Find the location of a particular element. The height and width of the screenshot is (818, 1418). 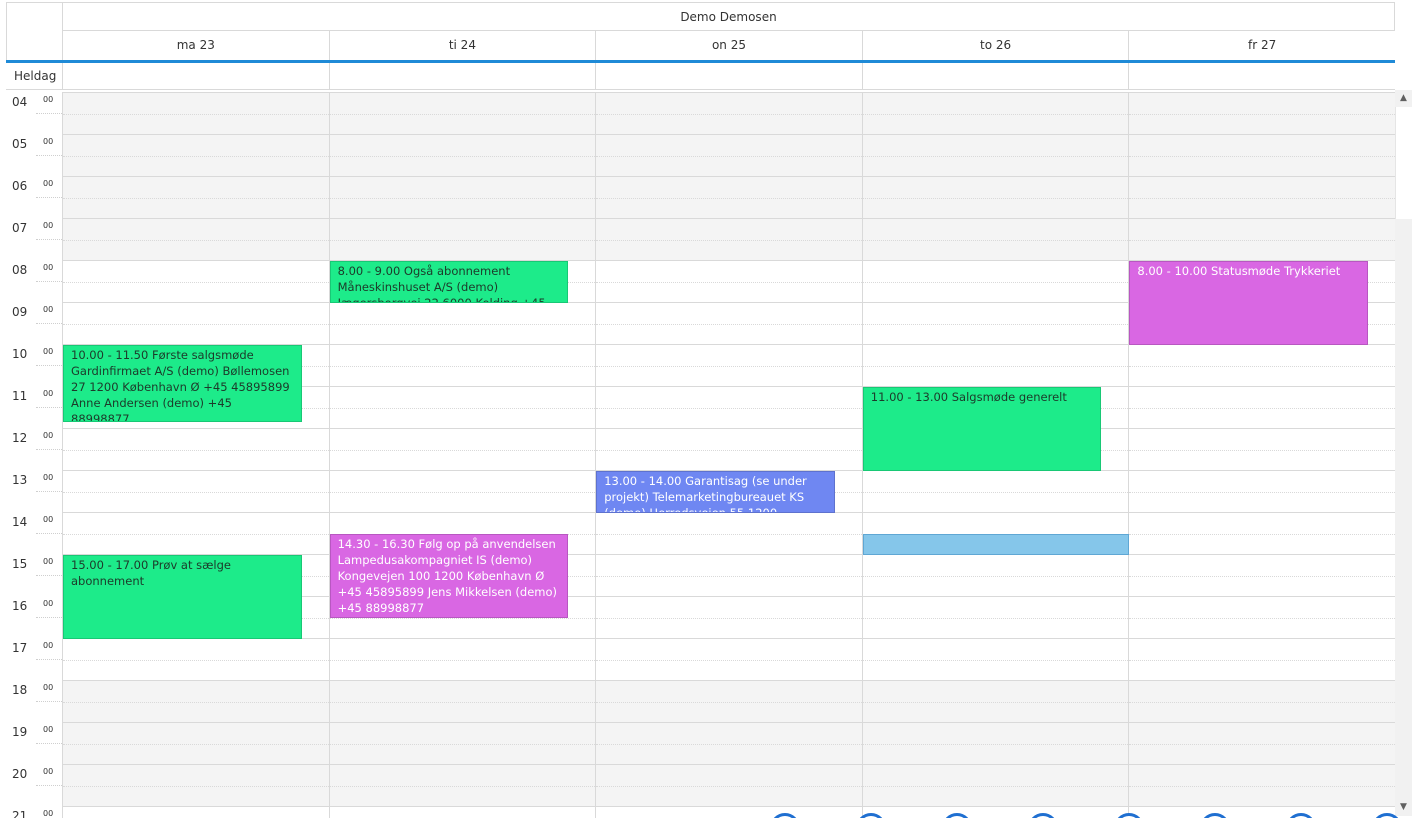

scroll-up-icon: ▲ is located at coordinates (1403, 98).